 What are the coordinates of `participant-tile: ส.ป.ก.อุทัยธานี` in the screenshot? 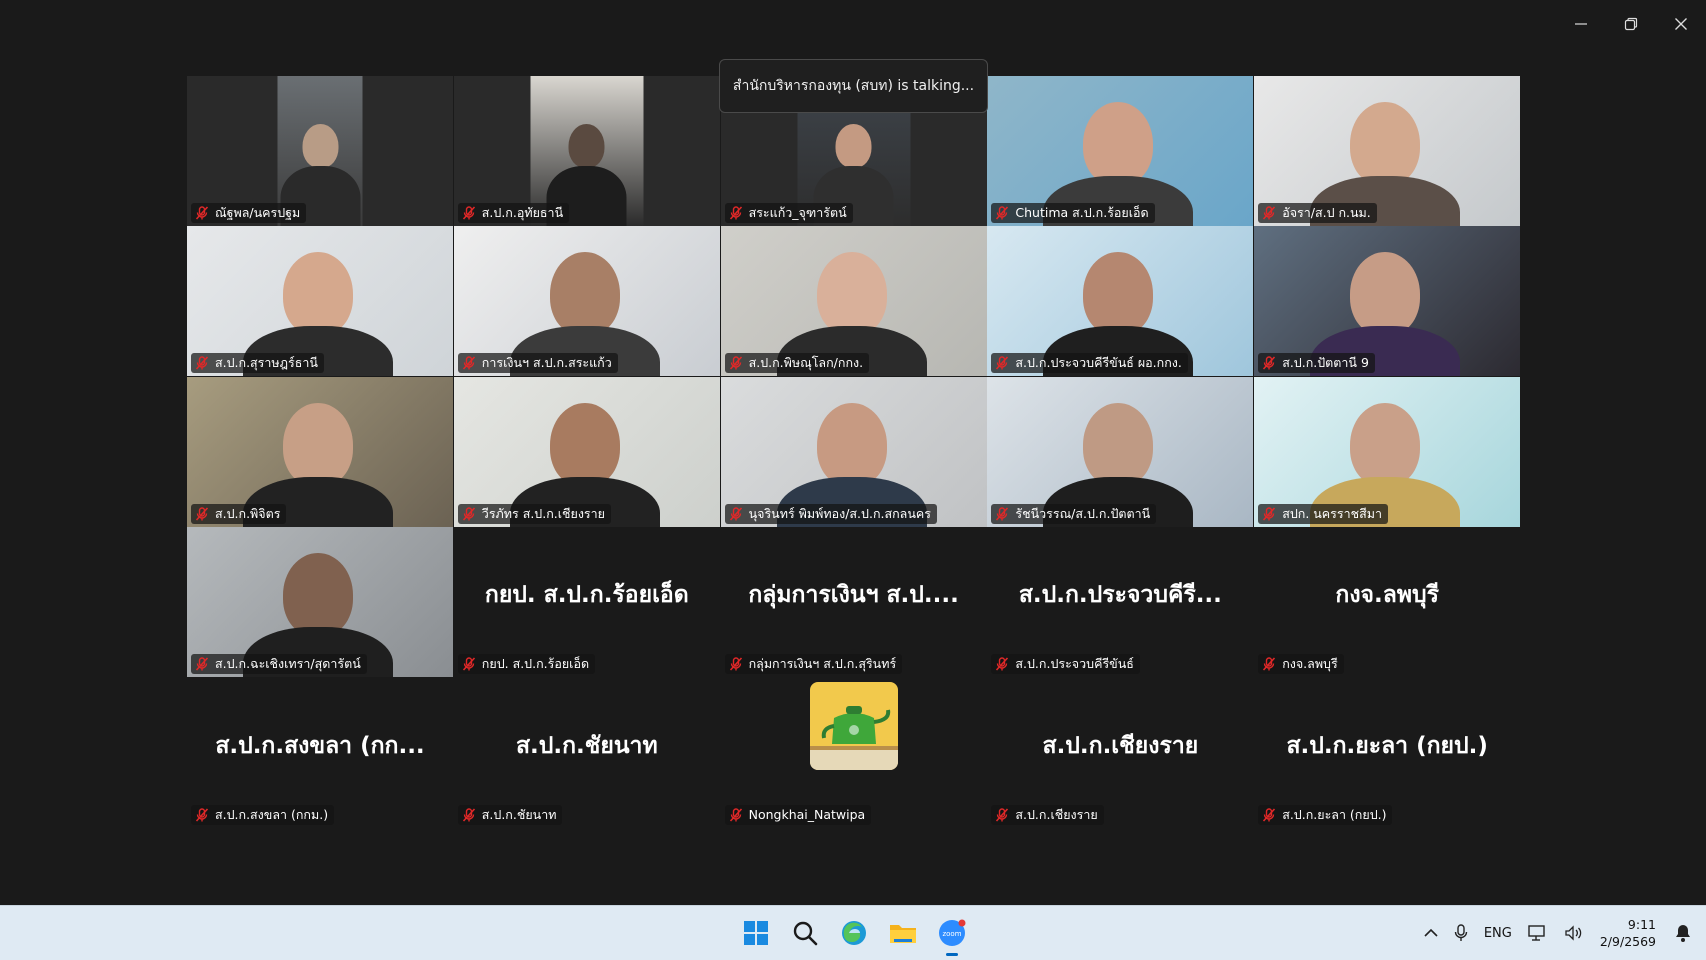 It's located at (586, 151).